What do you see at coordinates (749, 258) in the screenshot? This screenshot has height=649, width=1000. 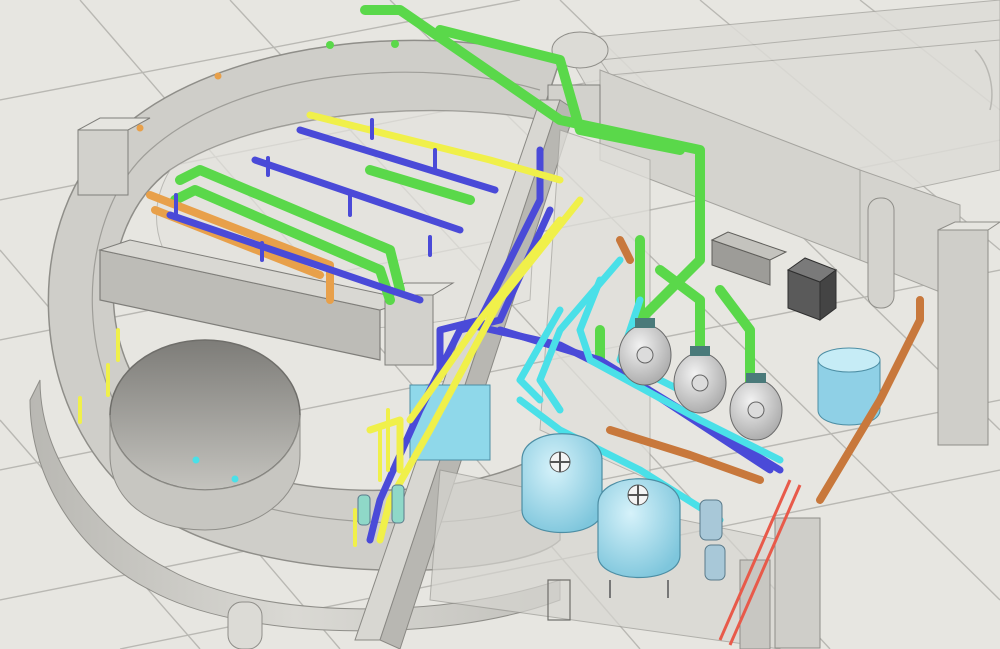 I see `kitchen-counter` at bounding box center [749, 258].